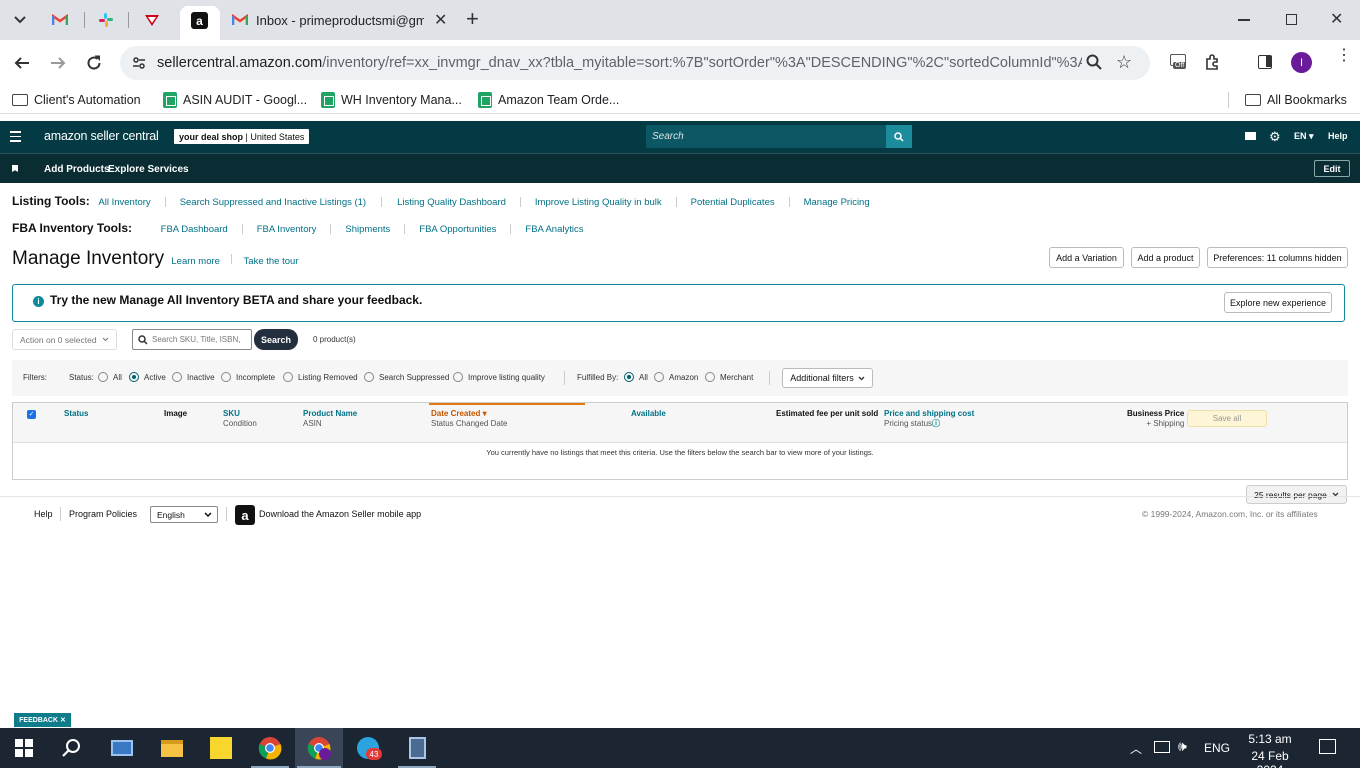 The height and width of the screenshot is (777, 1360). I want to click on column-price: Price and shipping cost Pricing statusⓘ, so click(929, 419).